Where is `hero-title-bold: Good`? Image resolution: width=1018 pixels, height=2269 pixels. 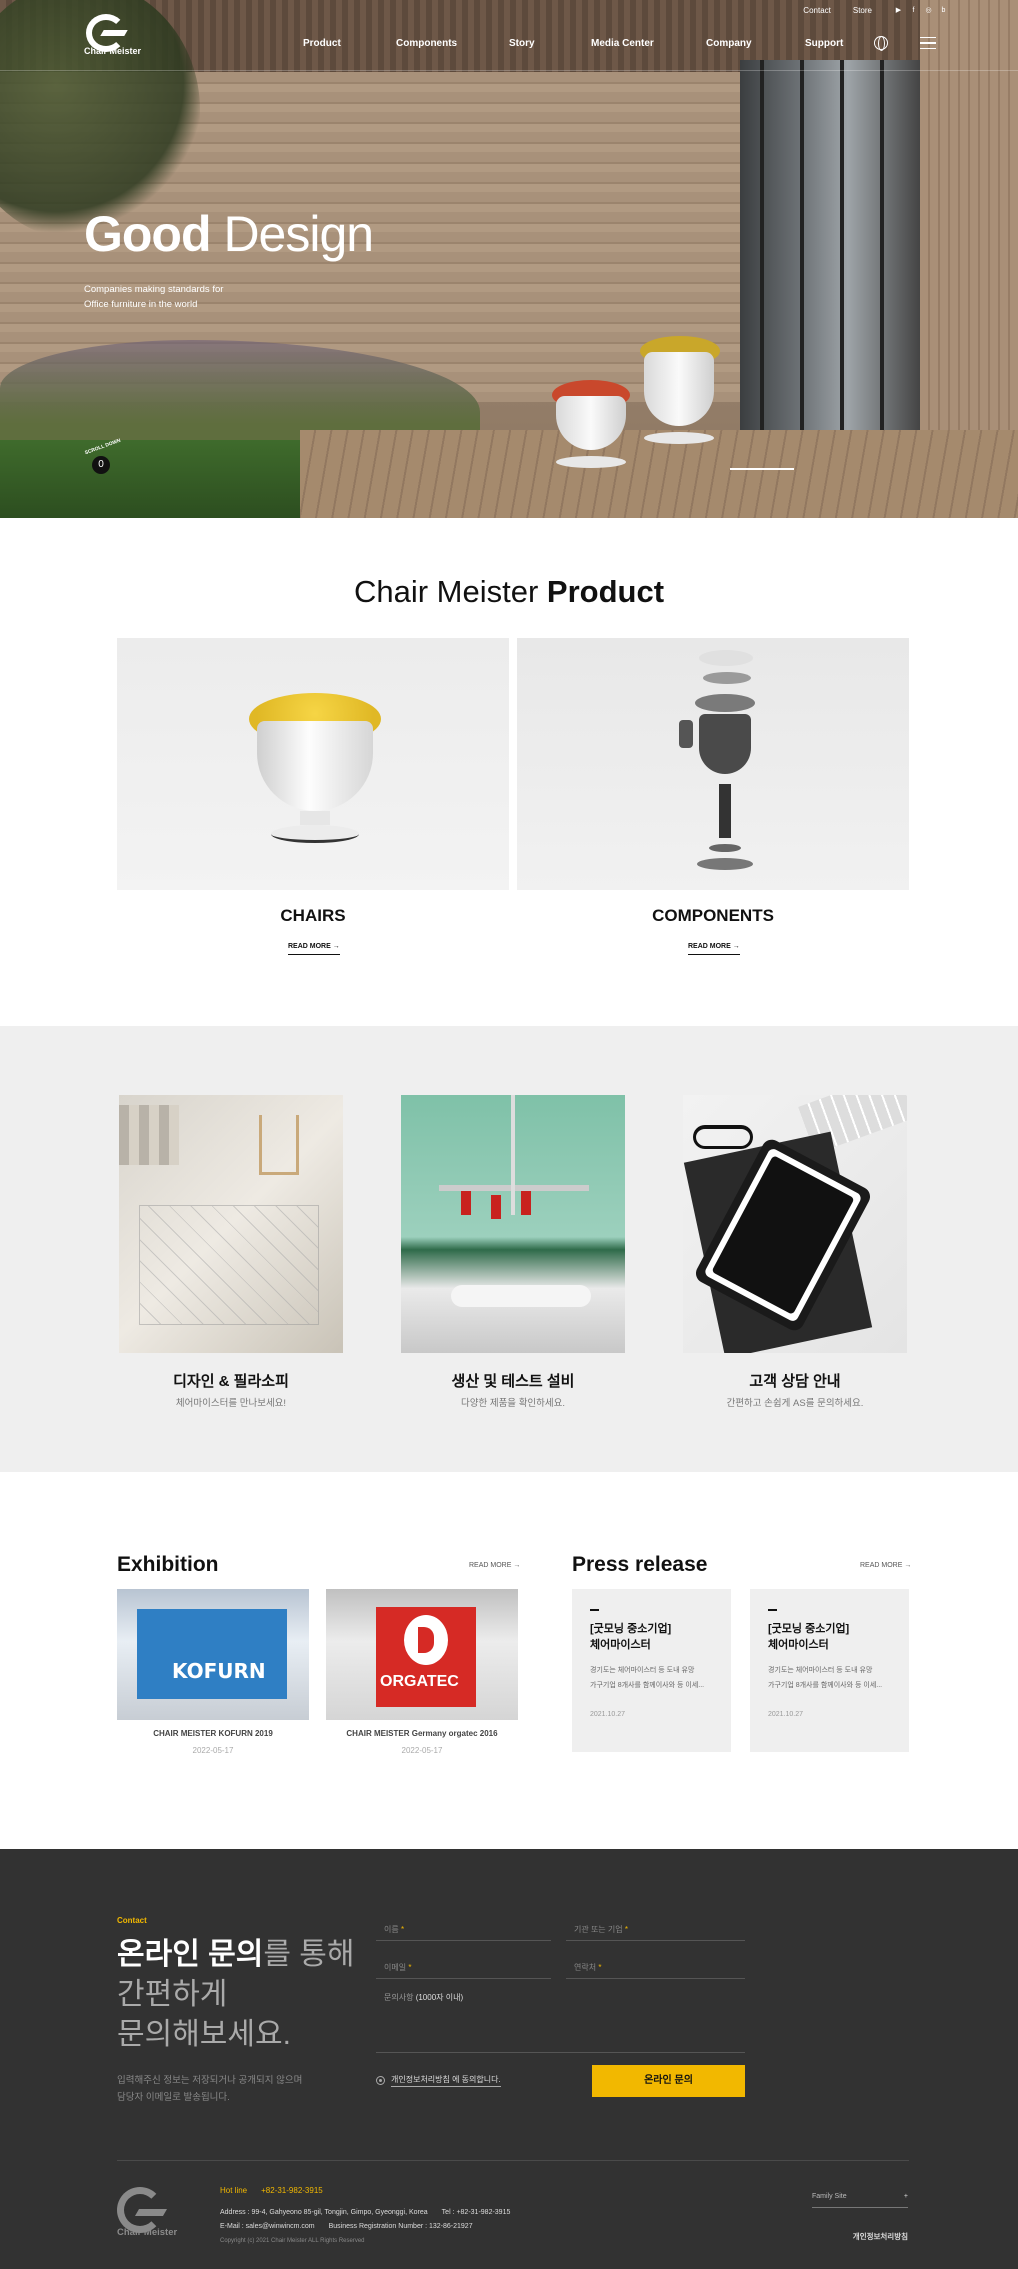 hero-title-bold: Good is located at coordinates (148, 234).